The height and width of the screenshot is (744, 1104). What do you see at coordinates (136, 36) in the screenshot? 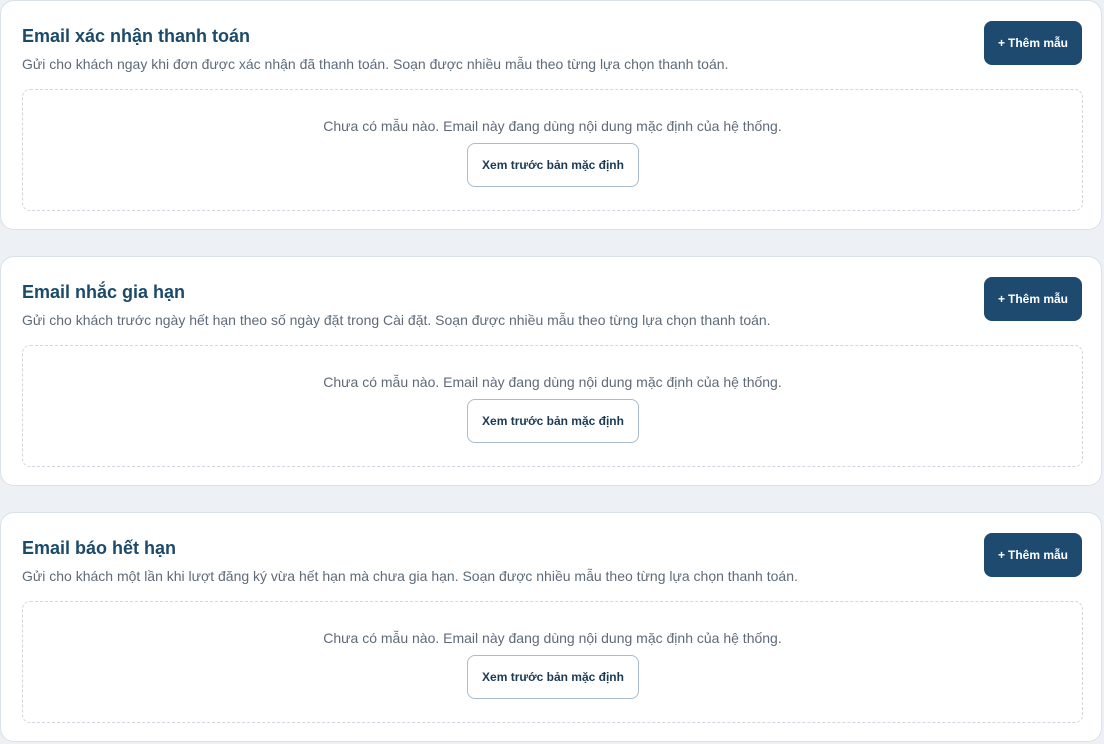
I see `card-title: Email xác nhận thanh toán` at bounding box center [136, 36].